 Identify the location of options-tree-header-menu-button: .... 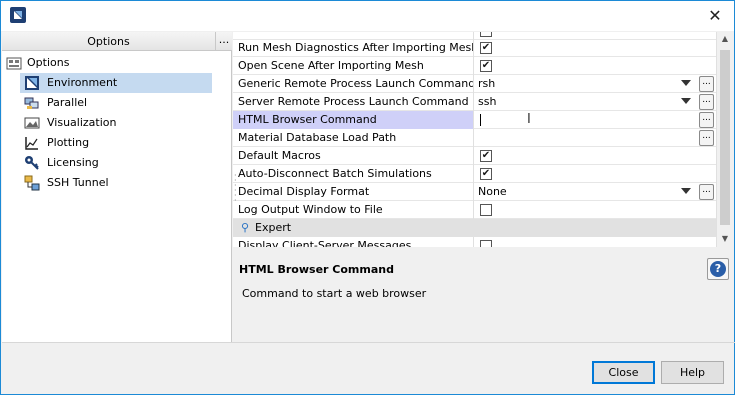
(223, 41).